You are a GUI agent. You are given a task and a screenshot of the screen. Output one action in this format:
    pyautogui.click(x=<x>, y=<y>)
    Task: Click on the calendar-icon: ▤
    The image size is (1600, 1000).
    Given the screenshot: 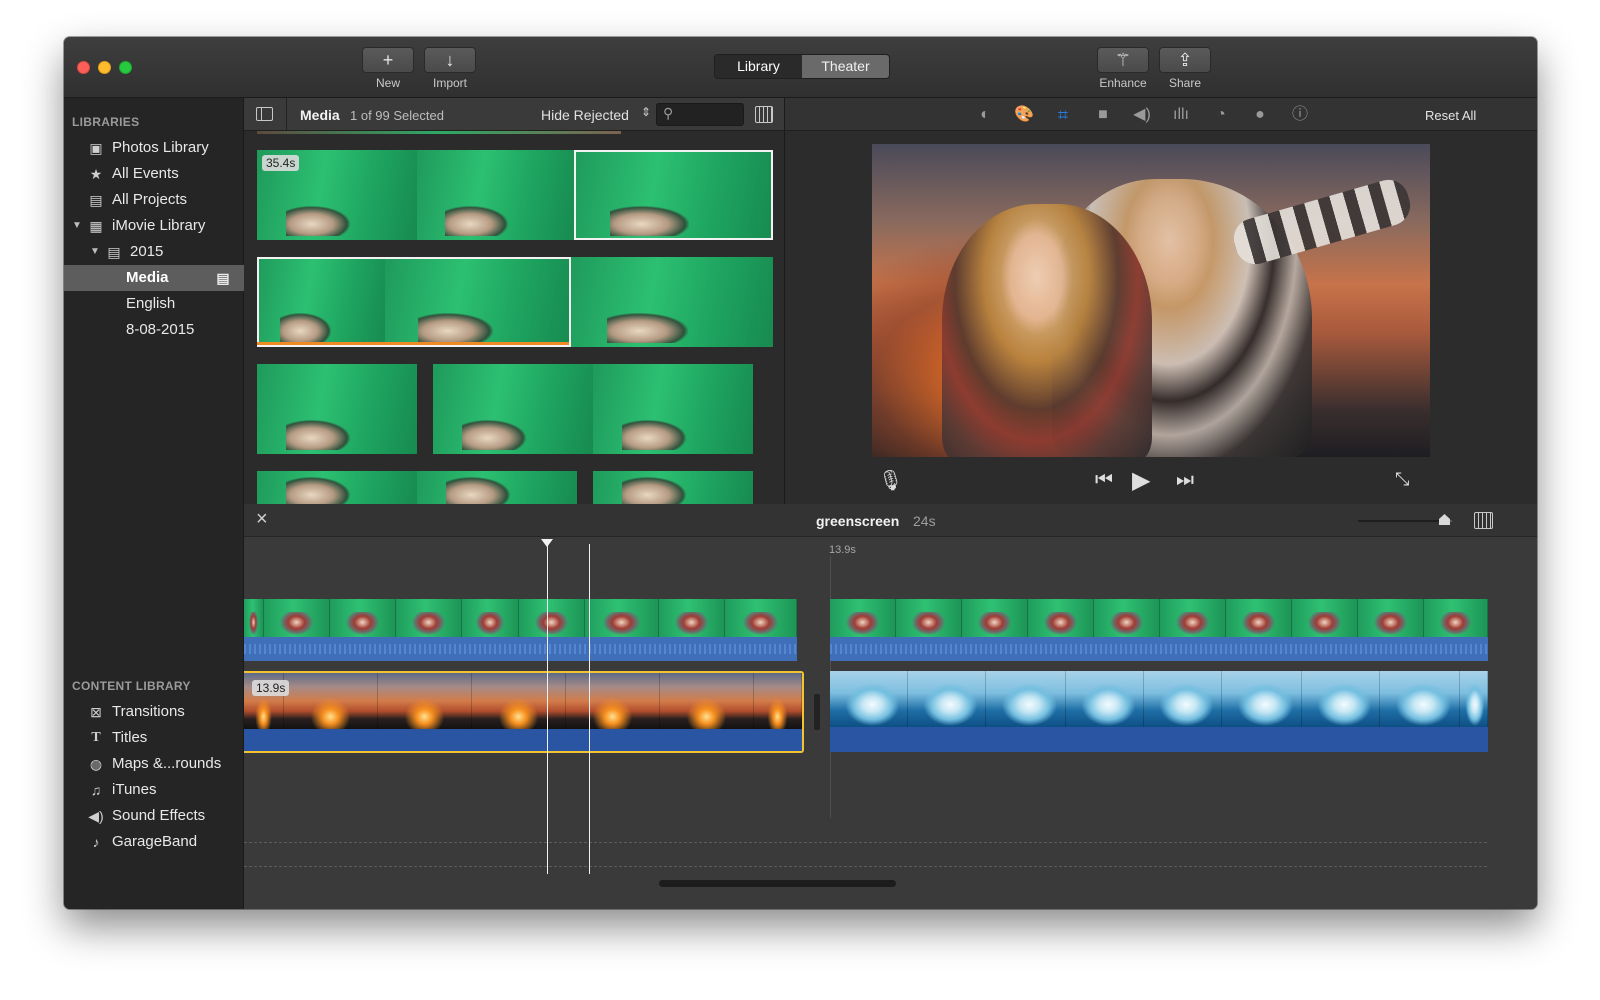 What is the action you would take?
    pyautogui.click(x=114, y=252)
    